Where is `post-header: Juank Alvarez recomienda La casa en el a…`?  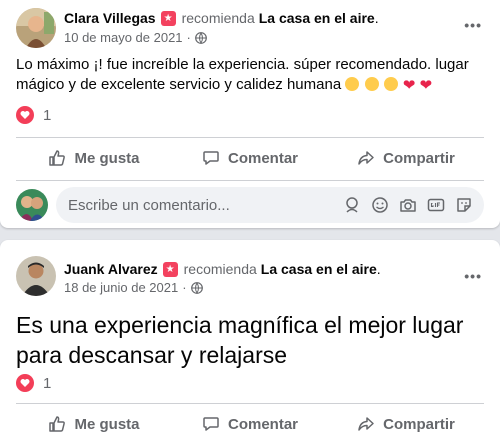
post-header: Juank Alvarez recomienda La casa en el a… is located at coordinates (222, 269).